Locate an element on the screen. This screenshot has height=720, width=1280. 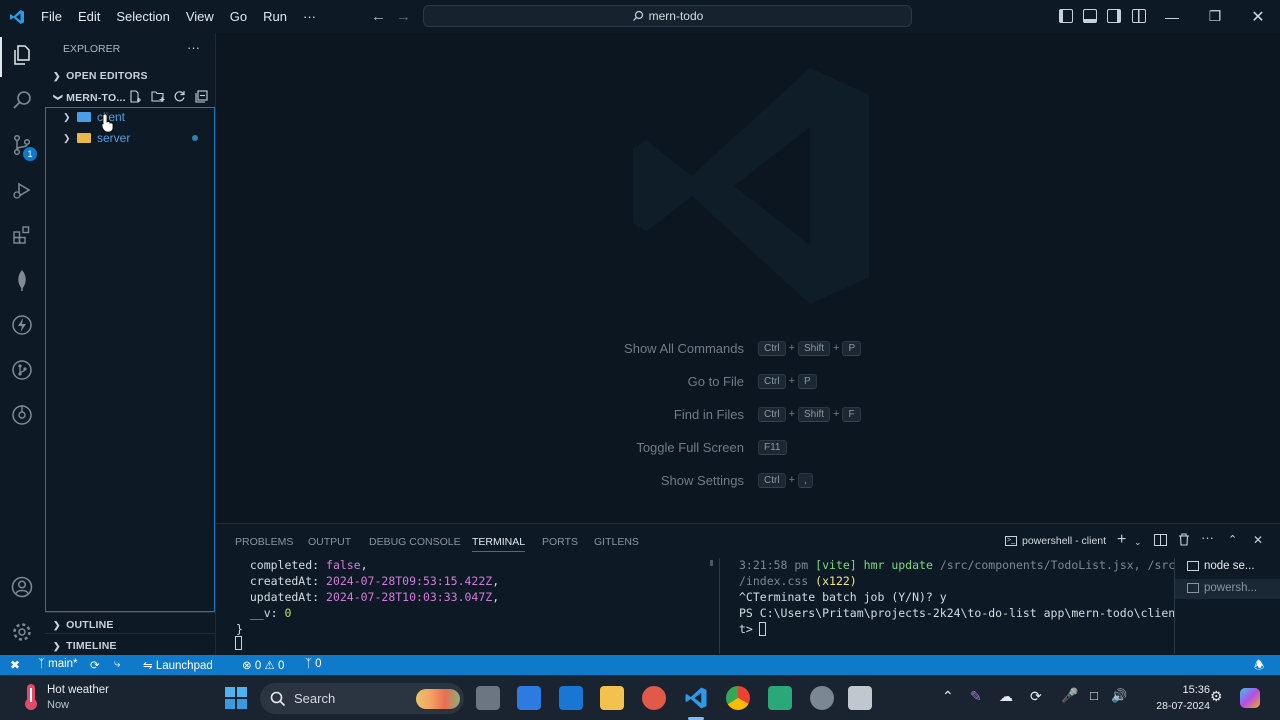
tab-problems: PROBLEMS is located at coordinates (264, 542).